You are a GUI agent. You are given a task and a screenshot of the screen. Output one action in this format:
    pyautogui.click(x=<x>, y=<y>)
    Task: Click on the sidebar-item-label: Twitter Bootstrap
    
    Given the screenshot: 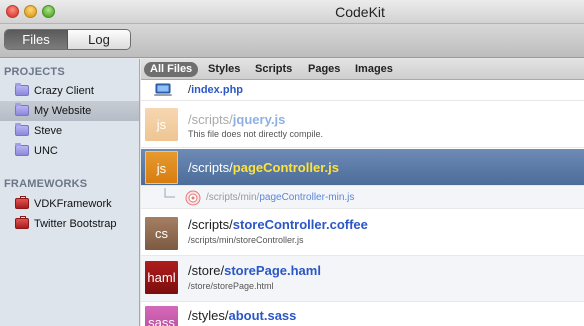 What is the action you would take?
    pyautogui.click(x=75, y=224)
    